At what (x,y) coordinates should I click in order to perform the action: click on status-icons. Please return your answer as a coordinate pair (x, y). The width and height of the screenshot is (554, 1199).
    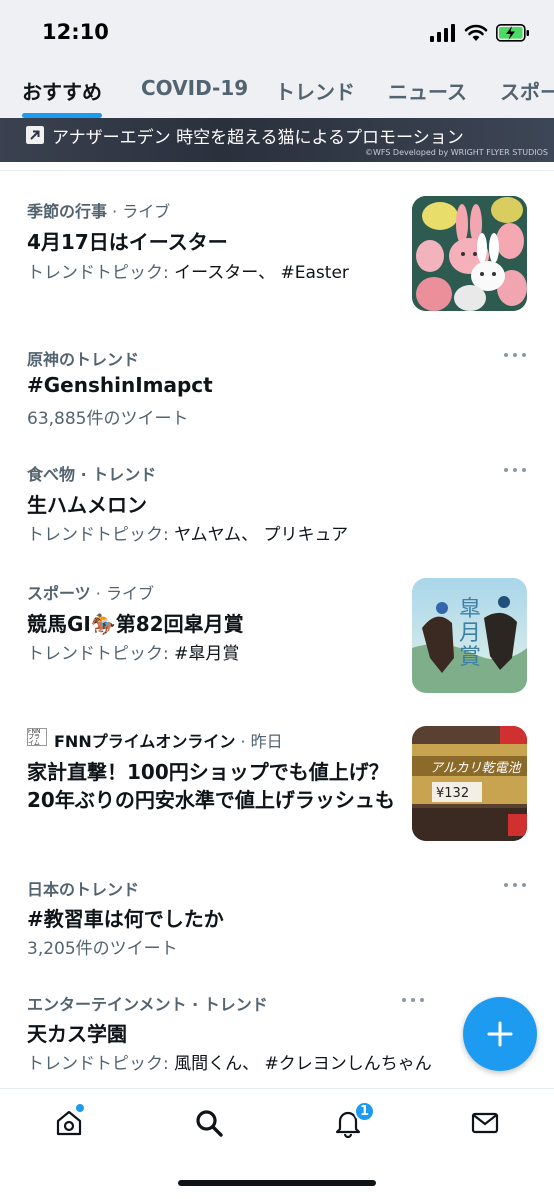
    Looking at the image, I should click on (480, 33).